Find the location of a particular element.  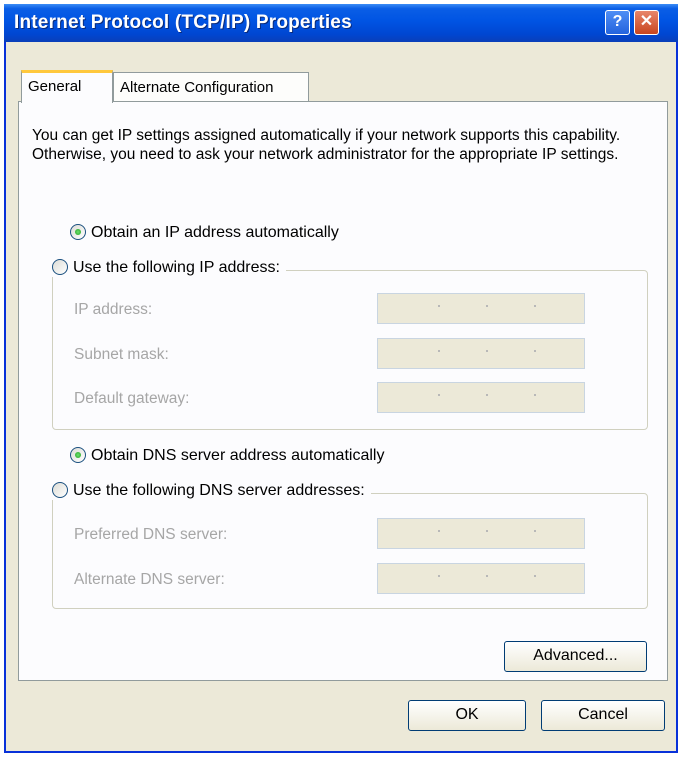

close-icon: ✕ is located at coordinates (646, 21).